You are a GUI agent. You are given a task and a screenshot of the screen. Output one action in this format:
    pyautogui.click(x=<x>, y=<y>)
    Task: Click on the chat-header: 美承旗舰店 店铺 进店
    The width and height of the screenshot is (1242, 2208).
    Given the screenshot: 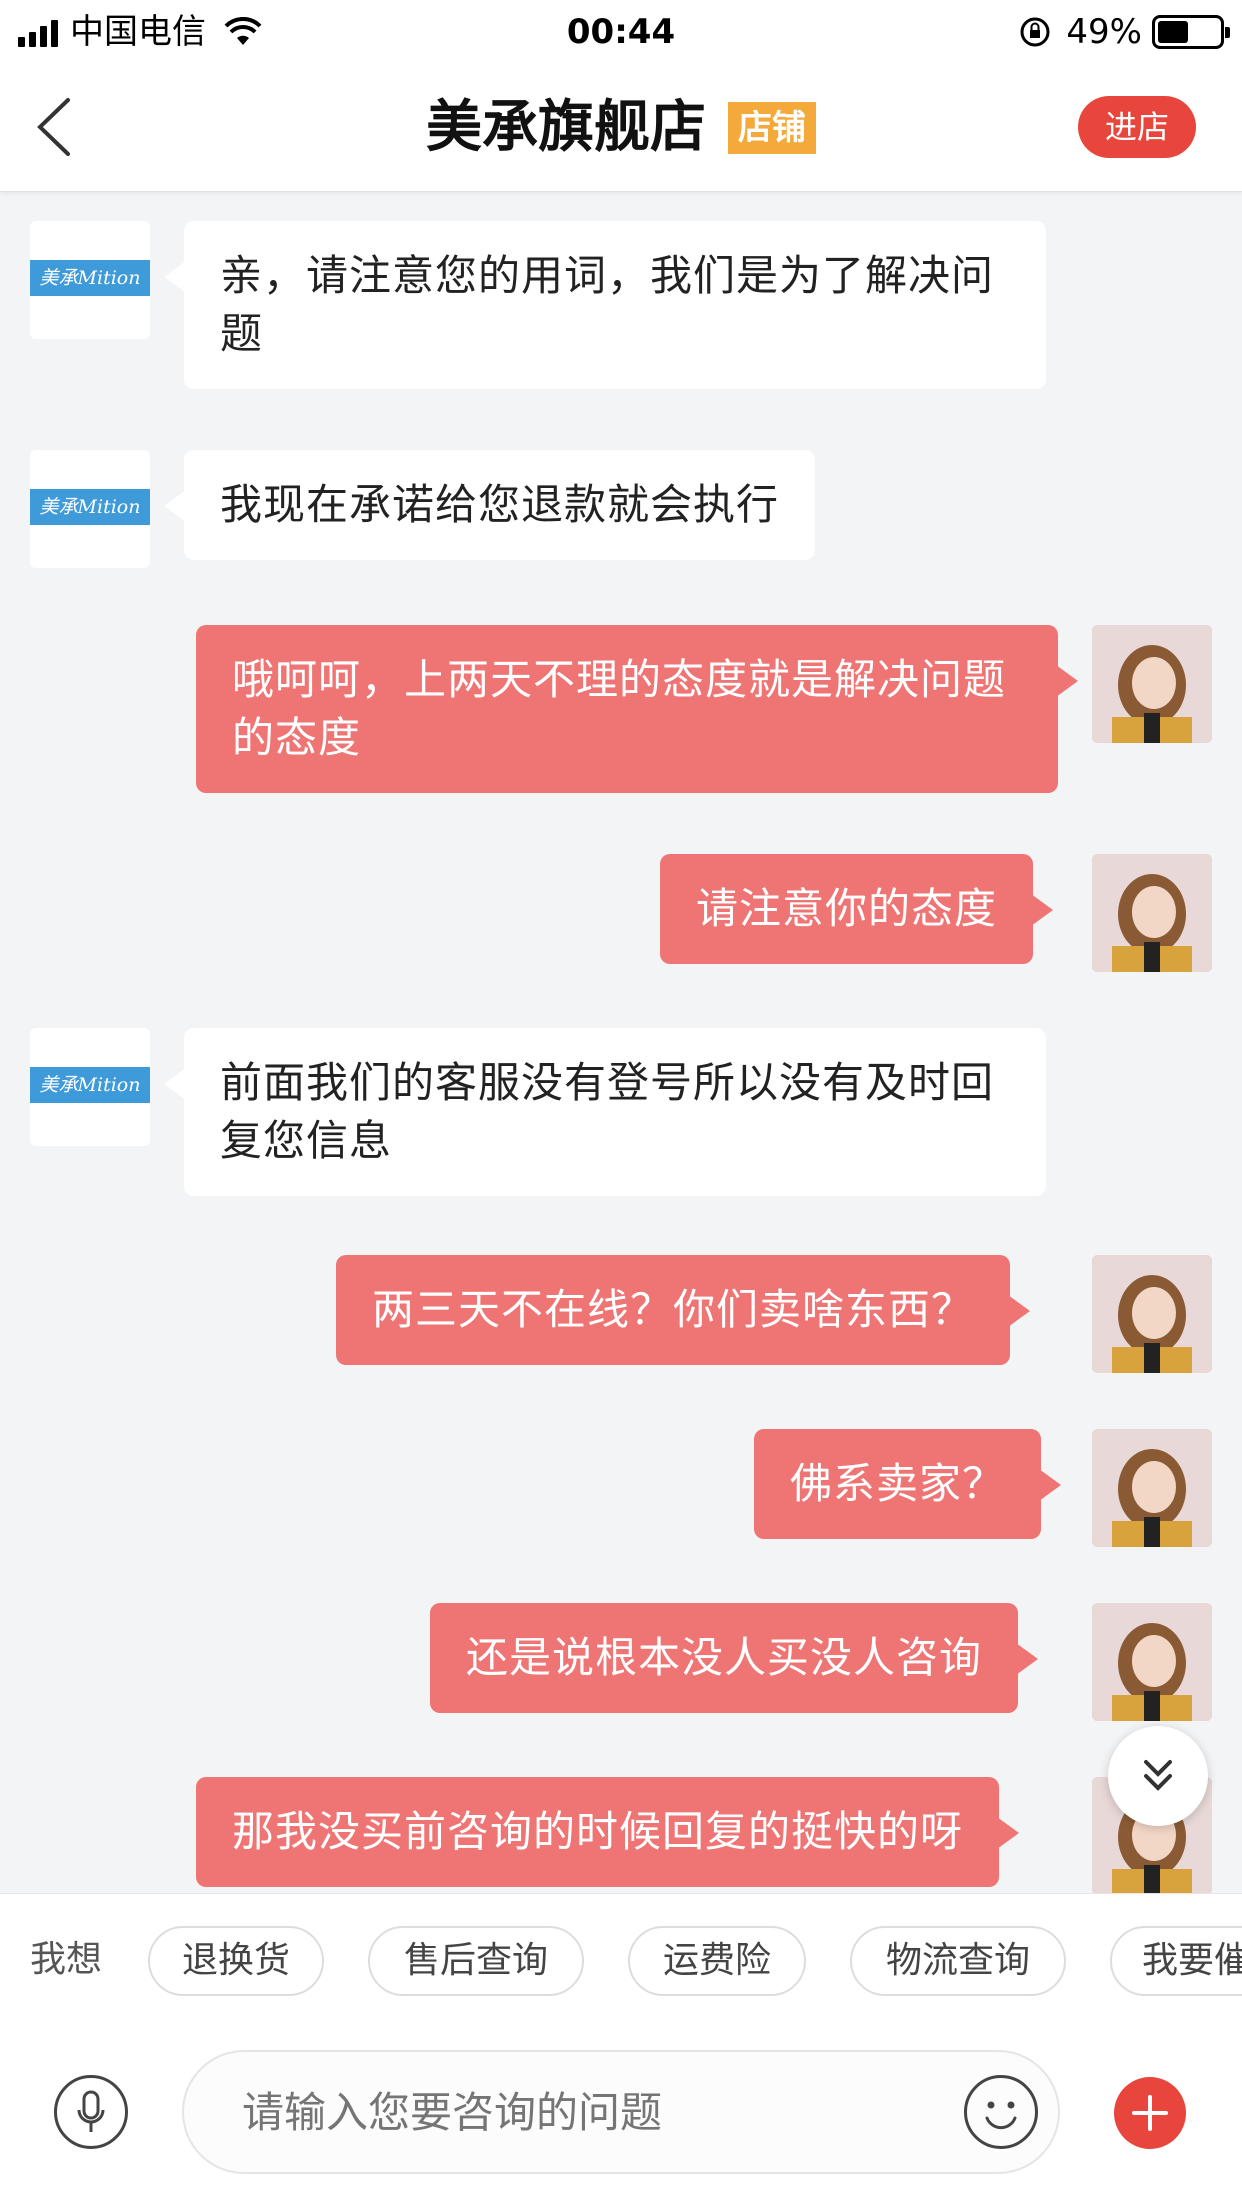 What is the action you would take?
    pyautogui.click(x=621, y=128)
    